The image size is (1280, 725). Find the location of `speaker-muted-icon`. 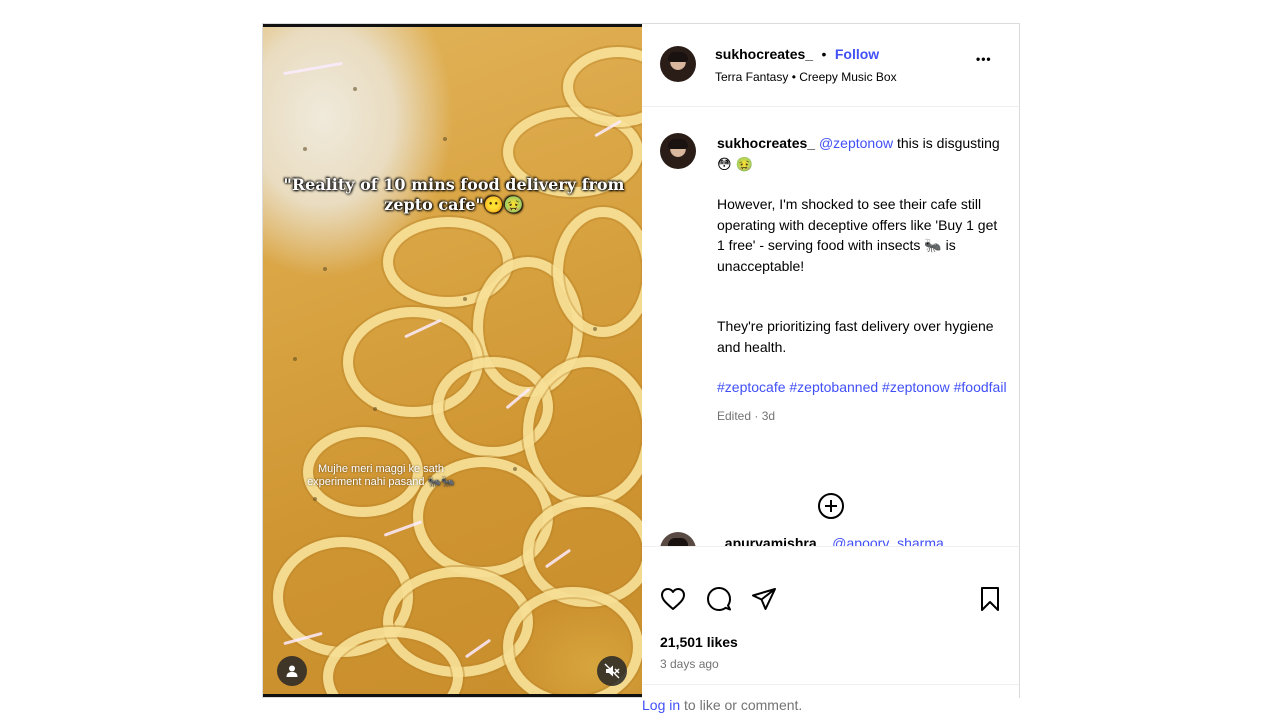

speaker-muted-icon is located at coordinates (612, 671).